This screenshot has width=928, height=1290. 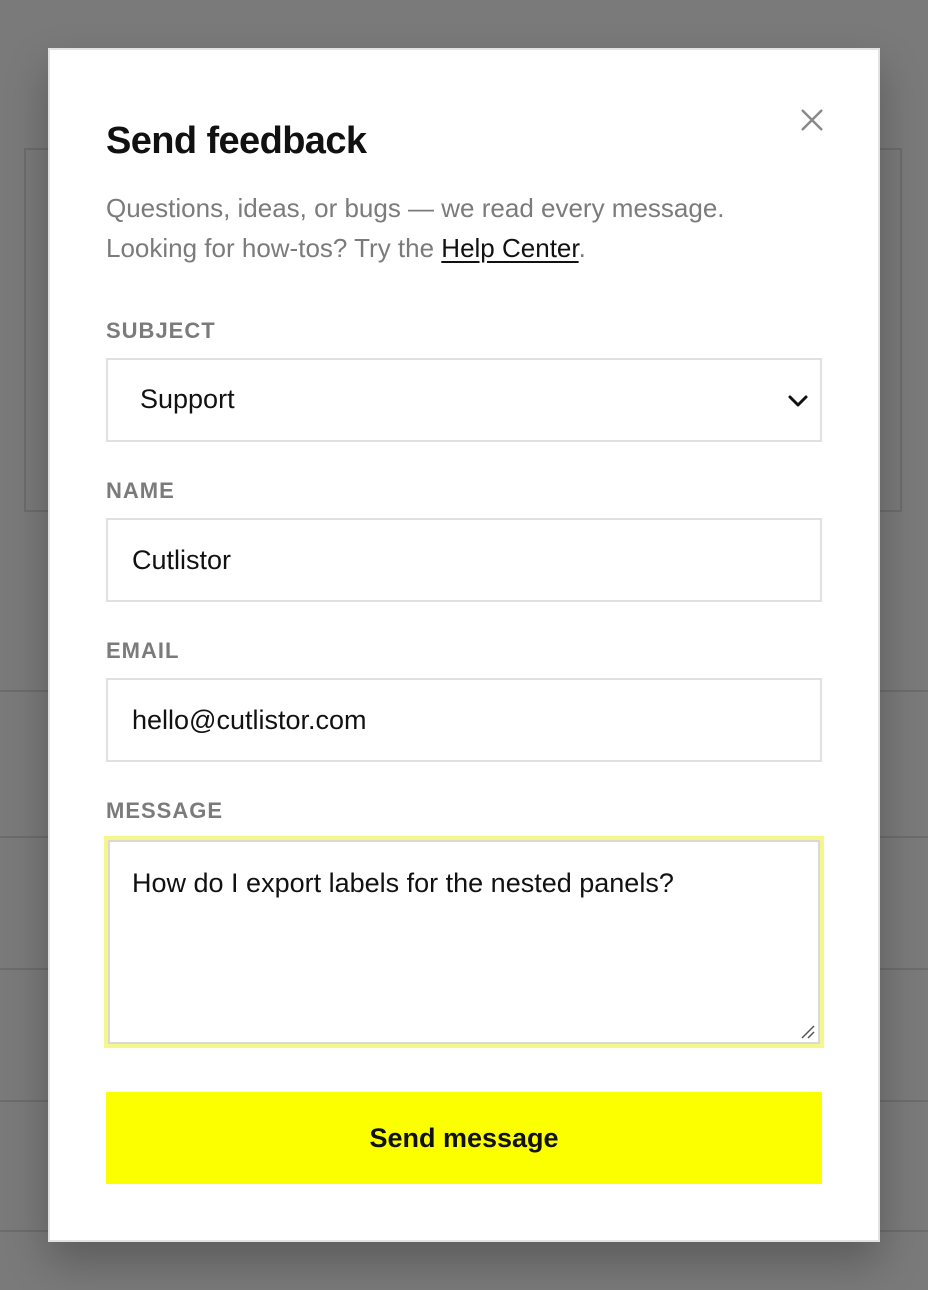 What do you see at coordinates (143, 650) in the screenshot?
I see `email-label: EMAIL` at bounding box center [143, 650].